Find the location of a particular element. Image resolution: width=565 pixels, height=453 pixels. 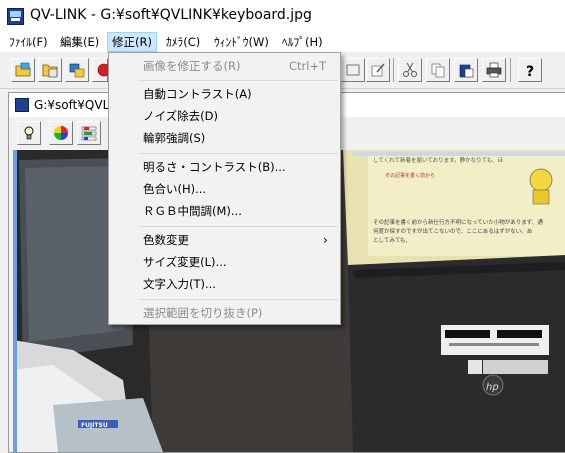

app-icon is located at coordinates (15, 16).